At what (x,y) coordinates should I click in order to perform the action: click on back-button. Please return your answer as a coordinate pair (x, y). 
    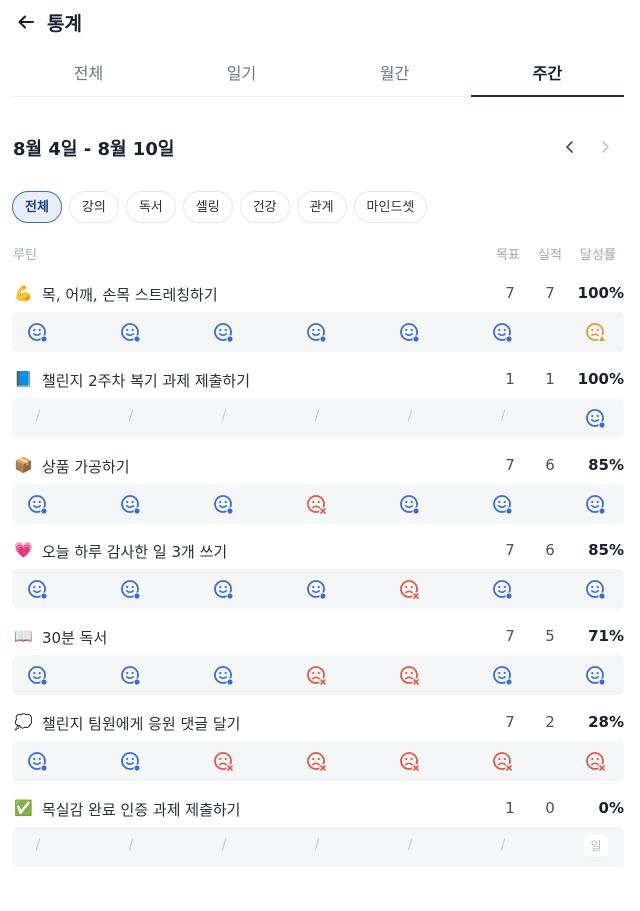
    Looking at the image, I should click on (26, 22).